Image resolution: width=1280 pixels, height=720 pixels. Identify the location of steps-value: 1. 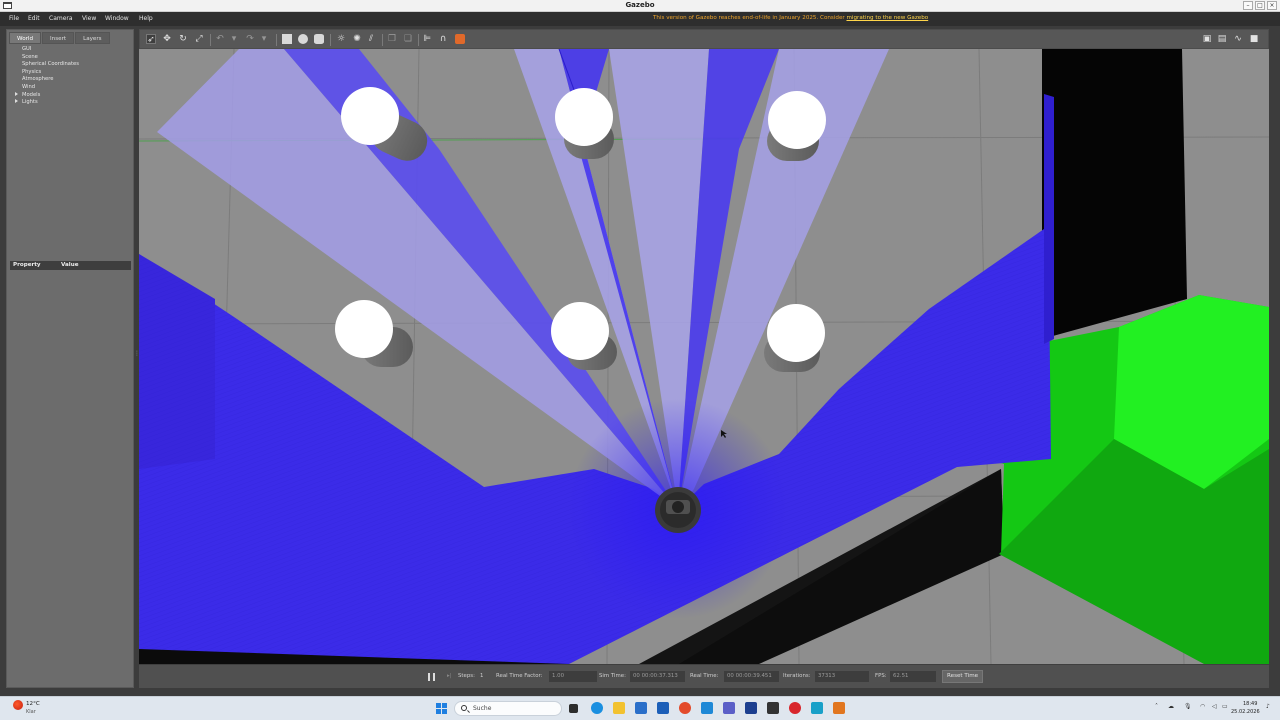
(481, 676).